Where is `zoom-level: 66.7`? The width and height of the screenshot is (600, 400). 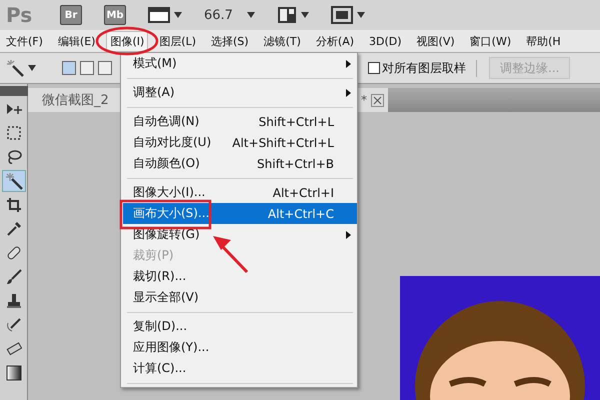
zoom-level: 66.7 is located at coordinates (218, 15).